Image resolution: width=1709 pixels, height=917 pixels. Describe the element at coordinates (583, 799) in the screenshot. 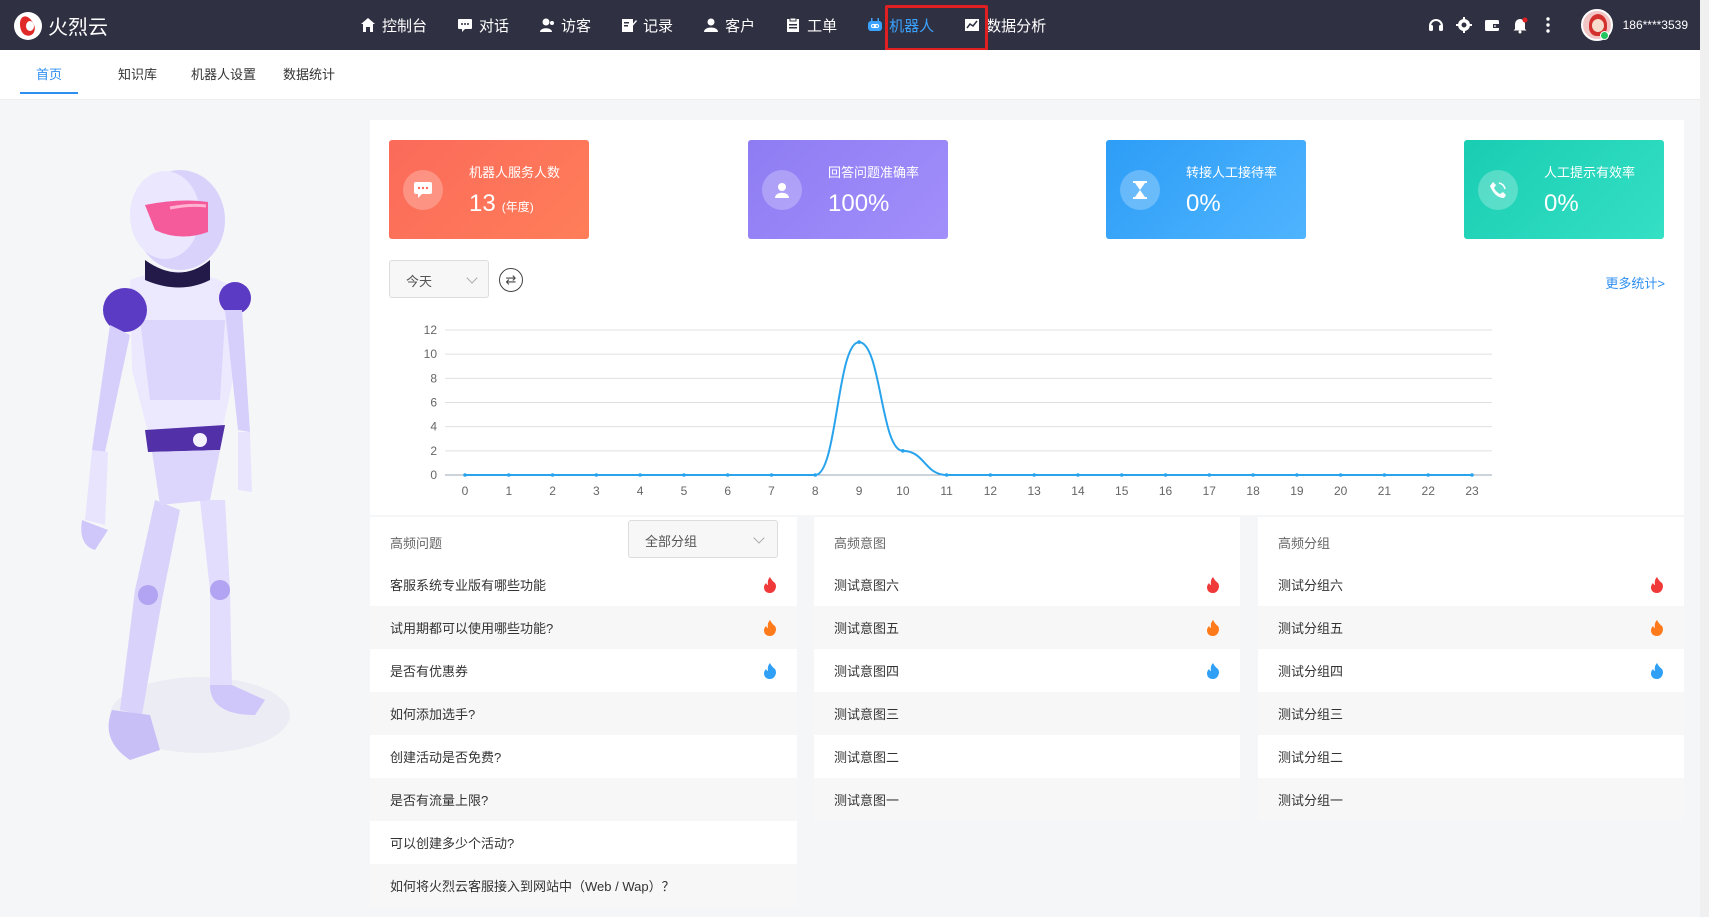

I see `list-item: 是否有流量上限?` at that location.